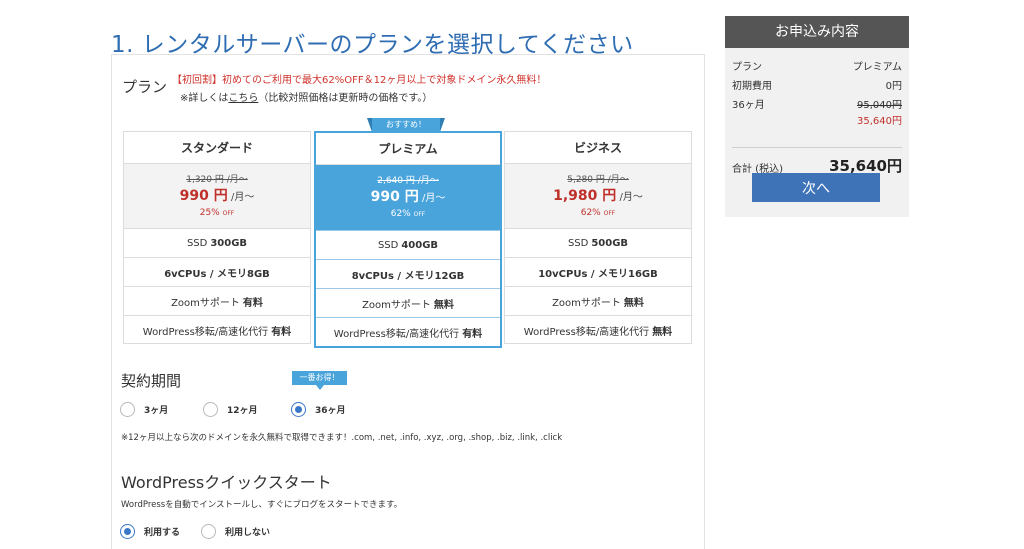  Describe the element at coordinates (420, 245) in the screenshot. I see `spec-value: 400GB` at that location.